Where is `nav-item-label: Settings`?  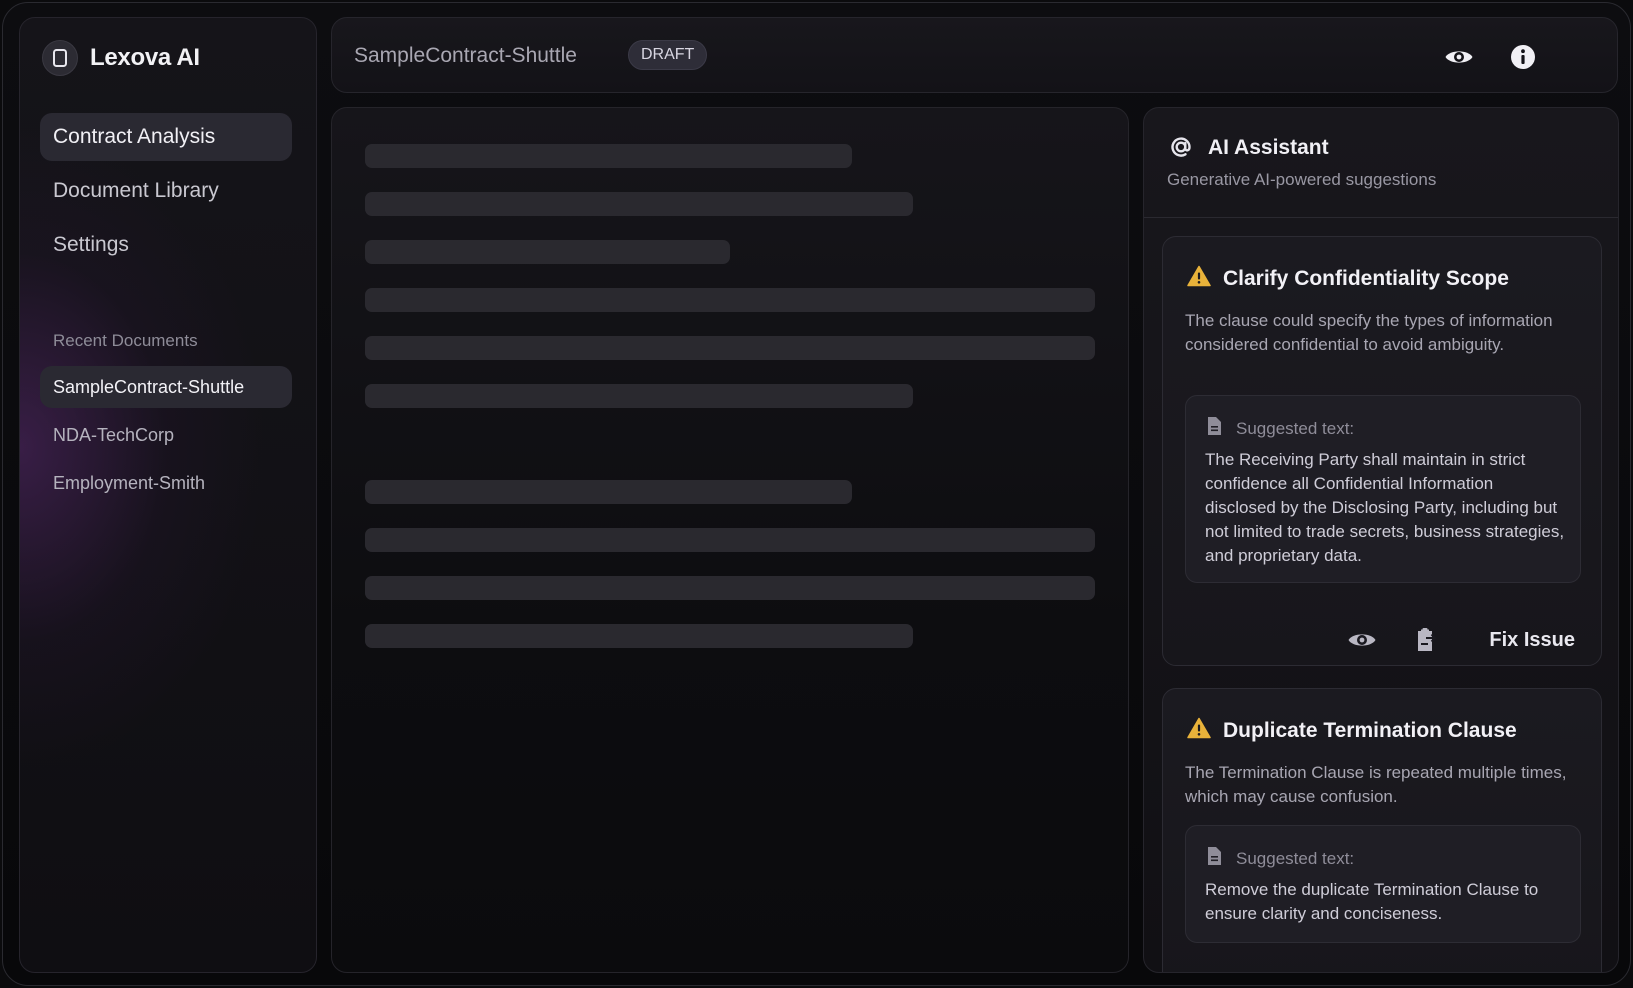 nav-item-label: Settings is located at coordinates (91, 244).